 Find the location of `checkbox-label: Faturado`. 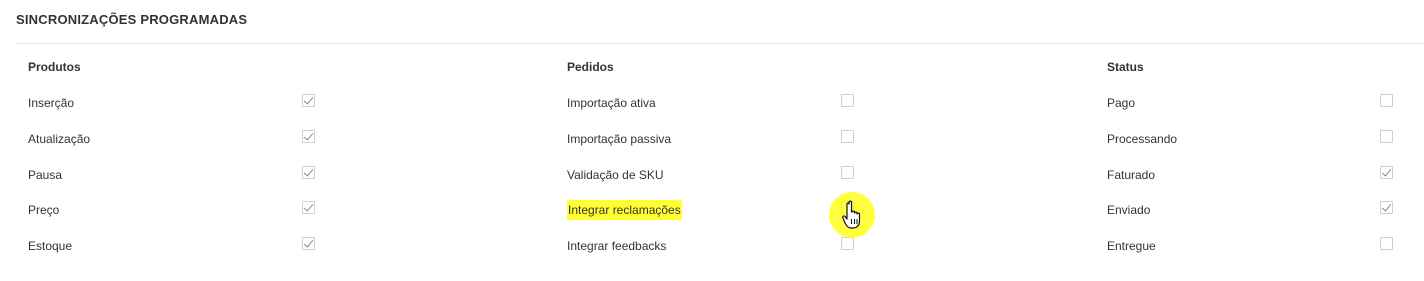

checkbox-label: Faturado is located at coordinates (1131, 175).